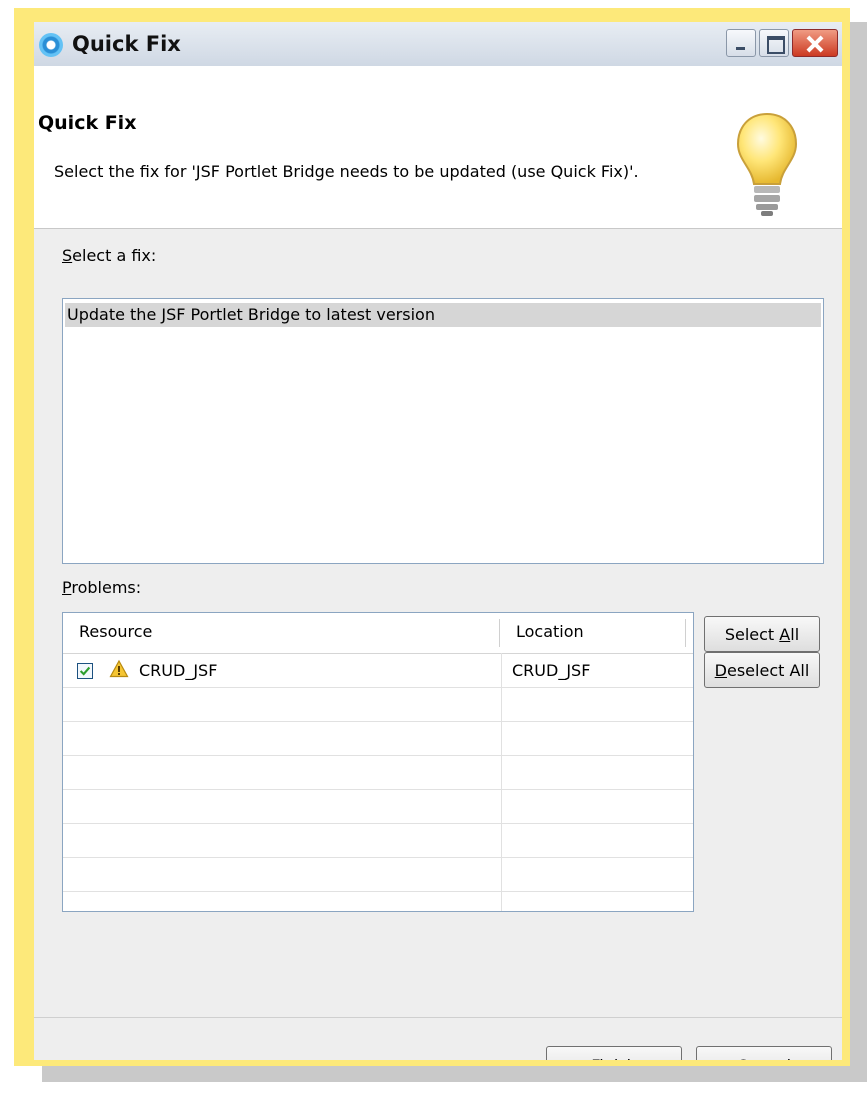 The width and height of the screenshot is (867, 1107). I want to click on footer-separator, so click(438, 1017).